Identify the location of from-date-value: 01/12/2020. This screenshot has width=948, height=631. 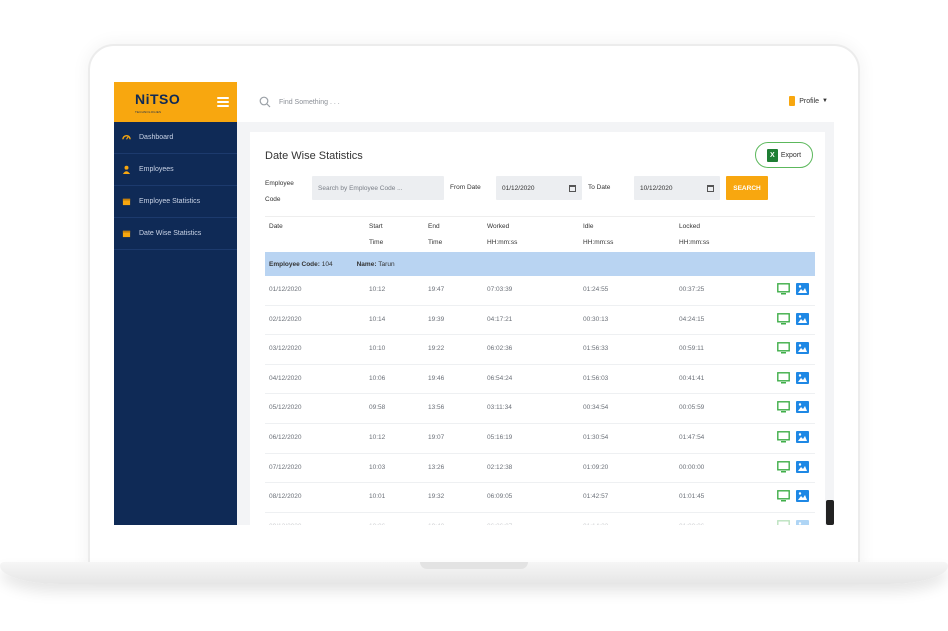
(518, 188).